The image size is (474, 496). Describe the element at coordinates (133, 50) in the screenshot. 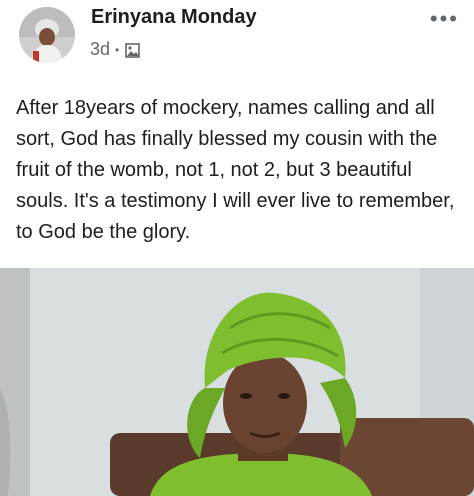

I see `photo-icon` at that location.